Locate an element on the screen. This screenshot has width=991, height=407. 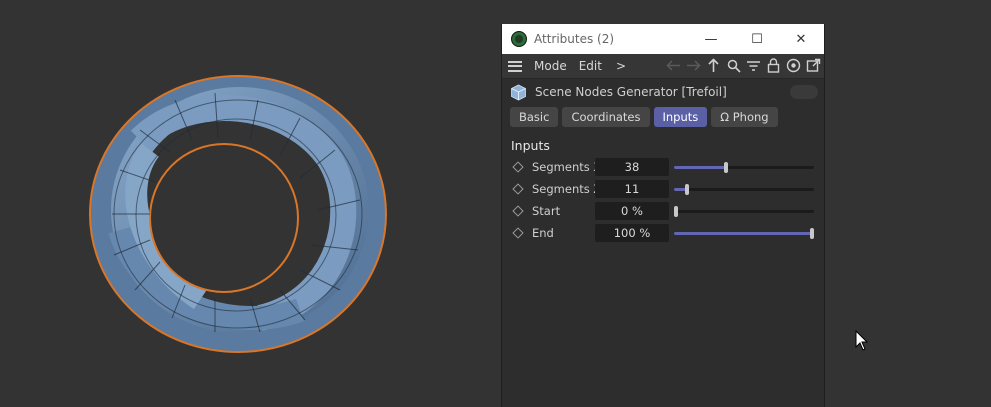
open-new-window-icon is located at coordinates (813, 65).